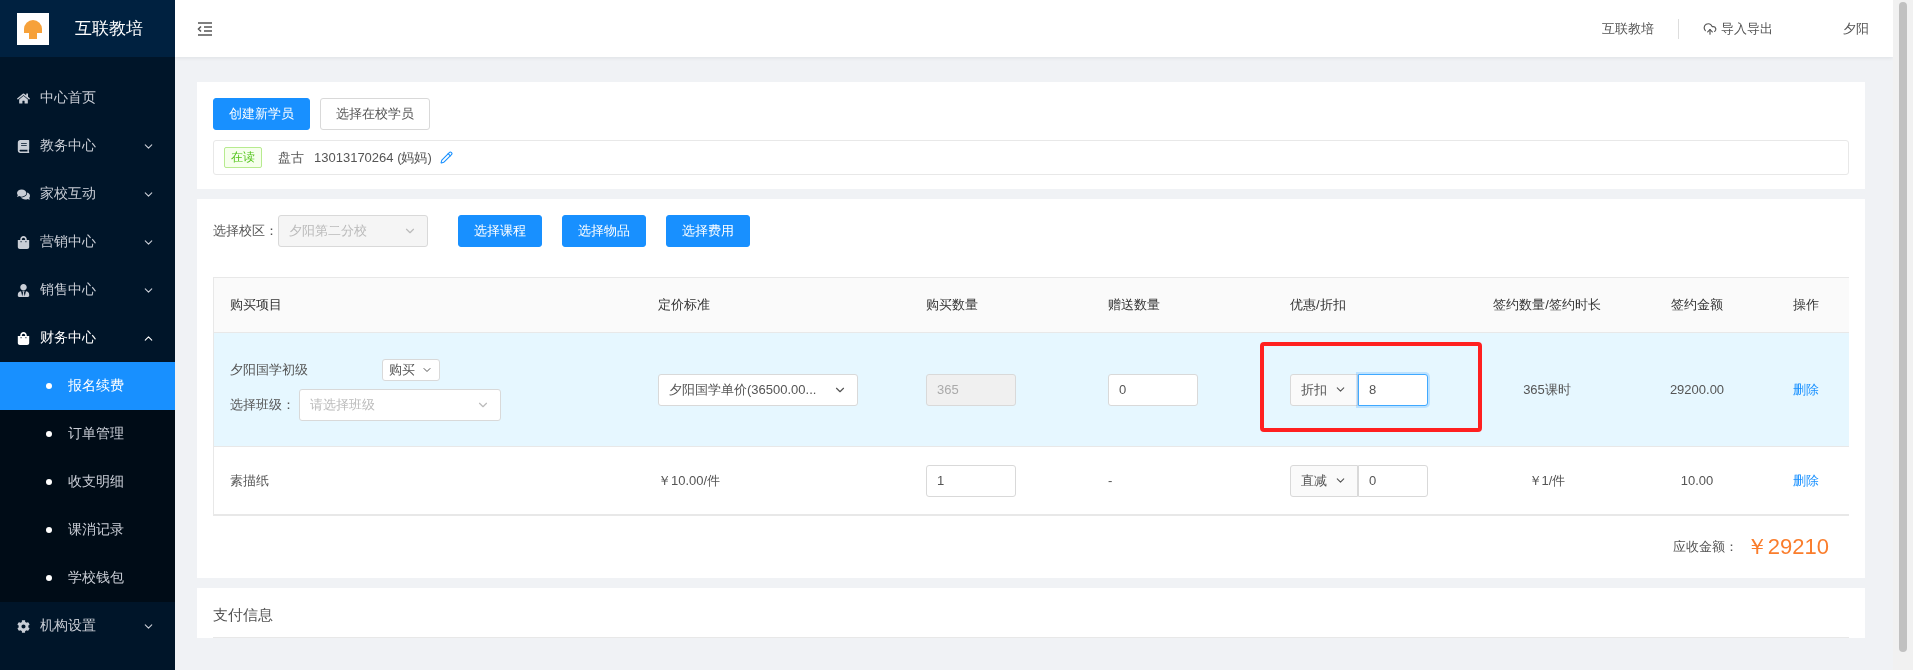  Describe the element at coordinates (87, 242) in the screenshot. I see `sidebar-item: 营销中心` at that location.